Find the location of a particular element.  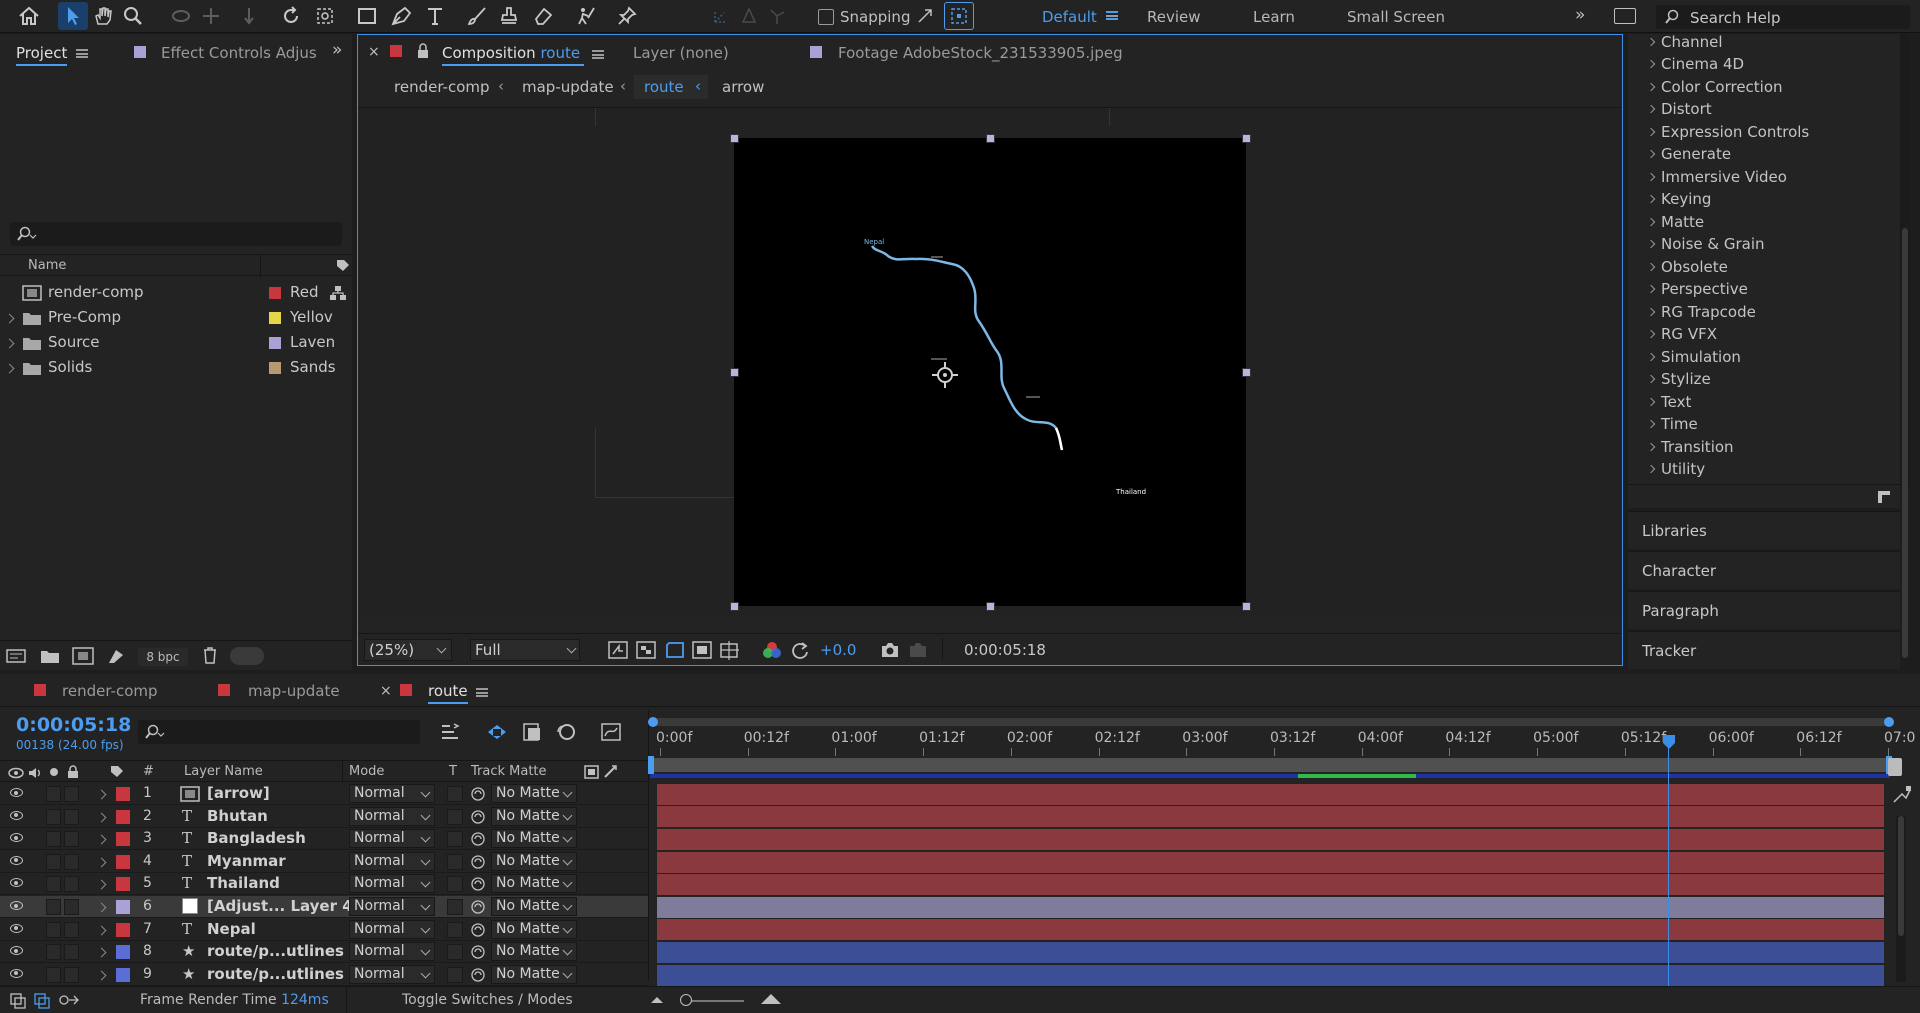

breadcrumb-arrow: arrow is located at coordinates (743, 87).